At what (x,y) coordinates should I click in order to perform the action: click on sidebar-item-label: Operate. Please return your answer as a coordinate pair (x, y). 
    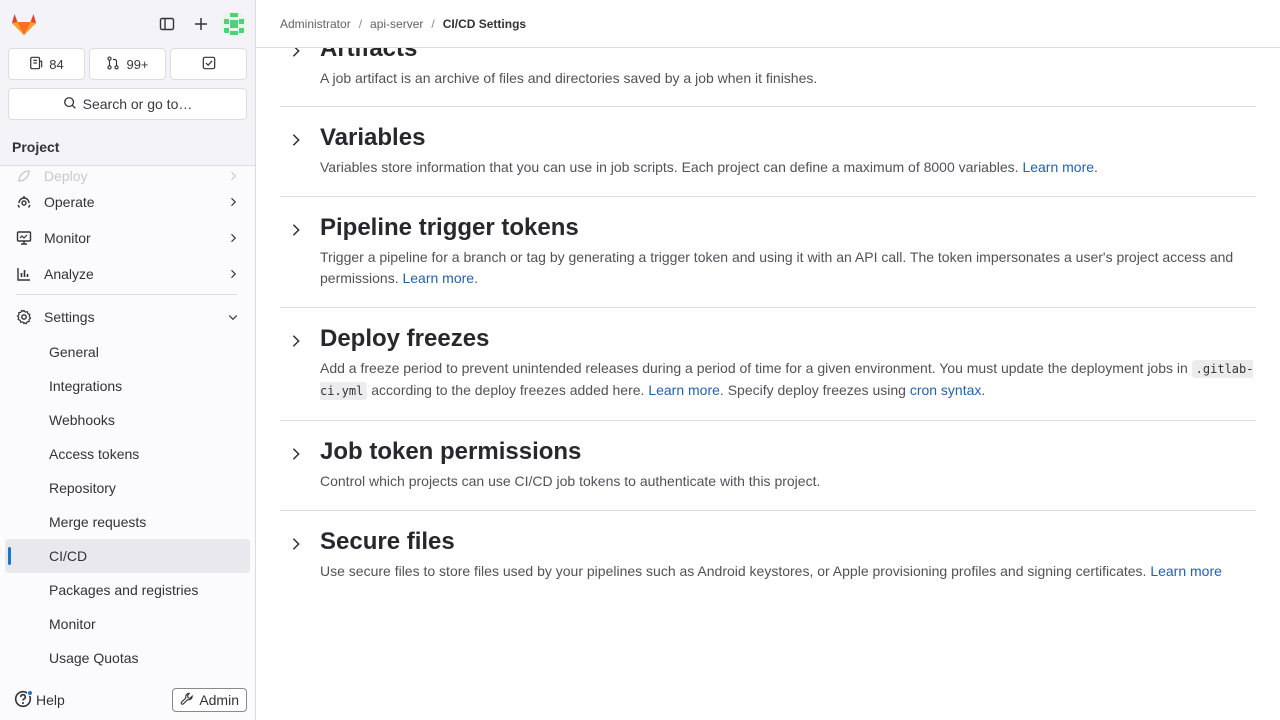
    Looking at the image, I should click on (69, 202).